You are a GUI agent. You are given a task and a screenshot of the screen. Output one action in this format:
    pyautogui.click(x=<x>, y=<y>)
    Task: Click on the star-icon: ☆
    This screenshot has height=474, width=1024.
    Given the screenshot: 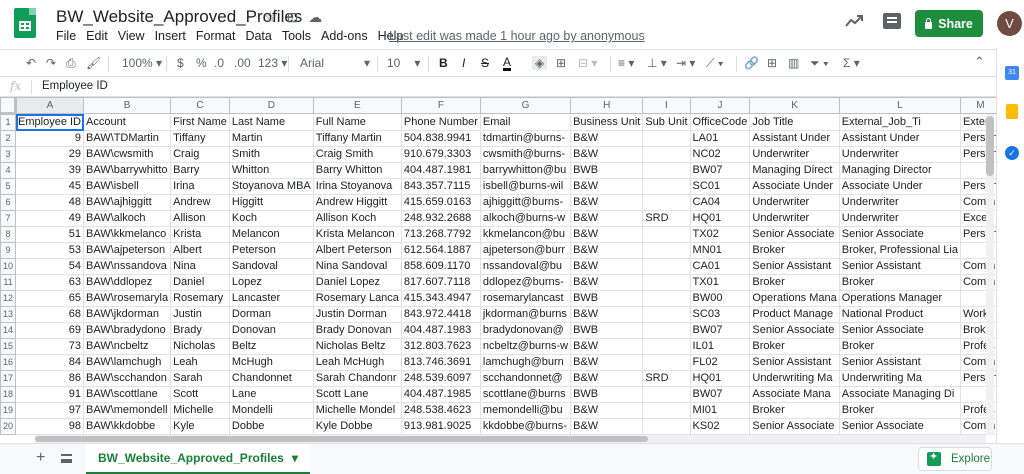 What is the action you would take?
    pyautogui.click(x=270, y=17)
    